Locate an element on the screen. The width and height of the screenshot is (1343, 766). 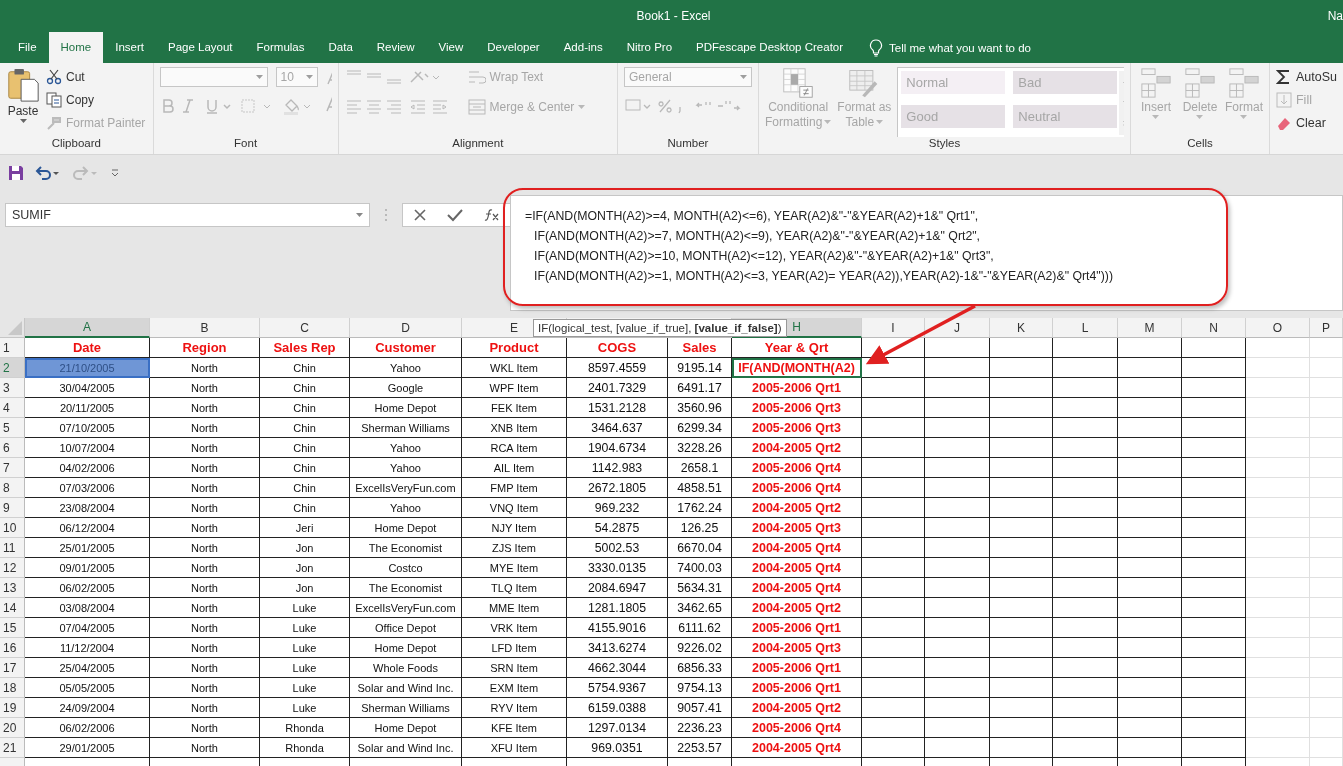
ribbon-tab: Insert is located at coordinates (129, 47).